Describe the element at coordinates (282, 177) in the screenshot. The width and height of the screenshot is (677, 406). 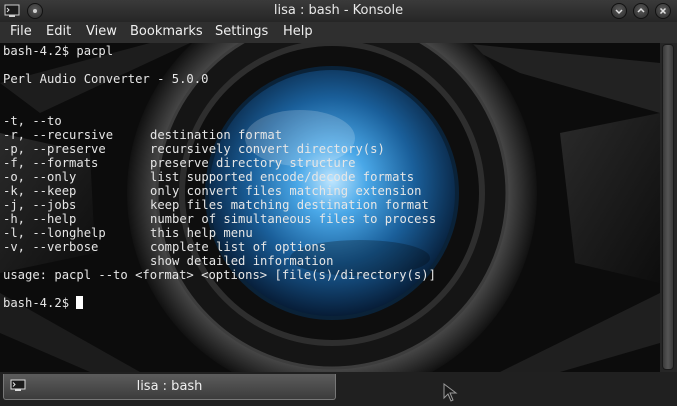
I see `option-desc: list supported encode/decode formats` at that location.